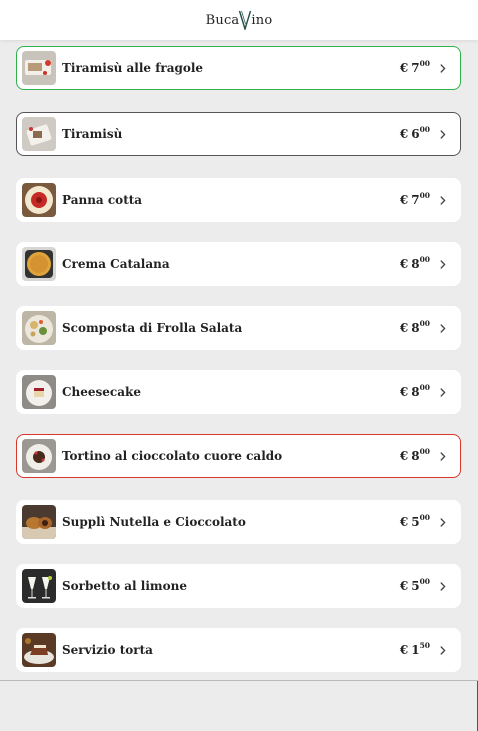  Describe the element at coordinates (238, 650) in the screenshot. I see `menu-item-row: Servizio torta €1 50` at that location.